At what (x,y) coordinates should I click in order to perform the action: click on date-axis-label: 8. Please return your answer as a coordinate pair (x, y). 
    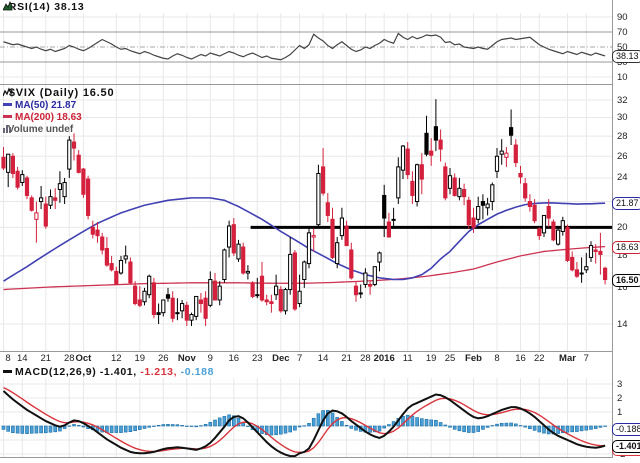
    Looking at the image, I should click on (497, 358).